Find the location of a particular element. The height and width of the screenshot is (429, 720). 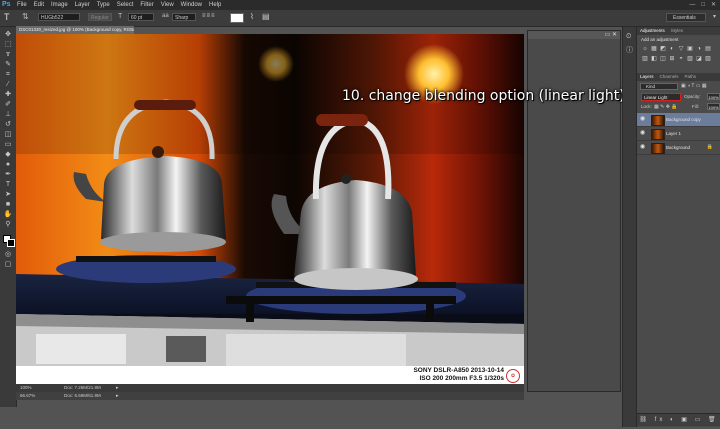

second-document-window: ▭ ✕ is located at coordinates (574, 211).